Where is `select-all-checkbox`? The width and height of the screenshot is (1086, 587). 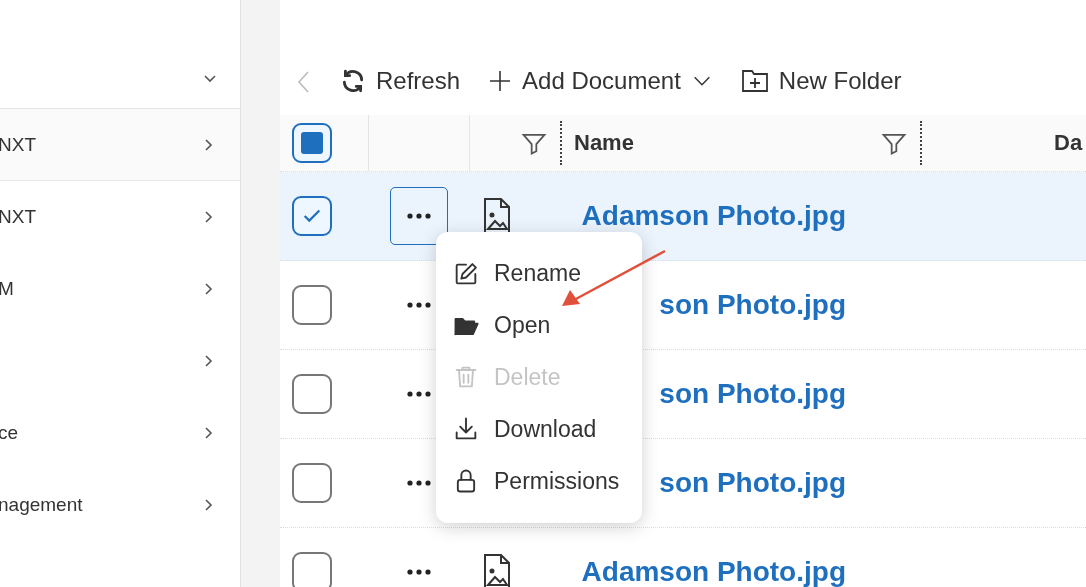
select-all-checkbox is located at coordinates (312, 143).